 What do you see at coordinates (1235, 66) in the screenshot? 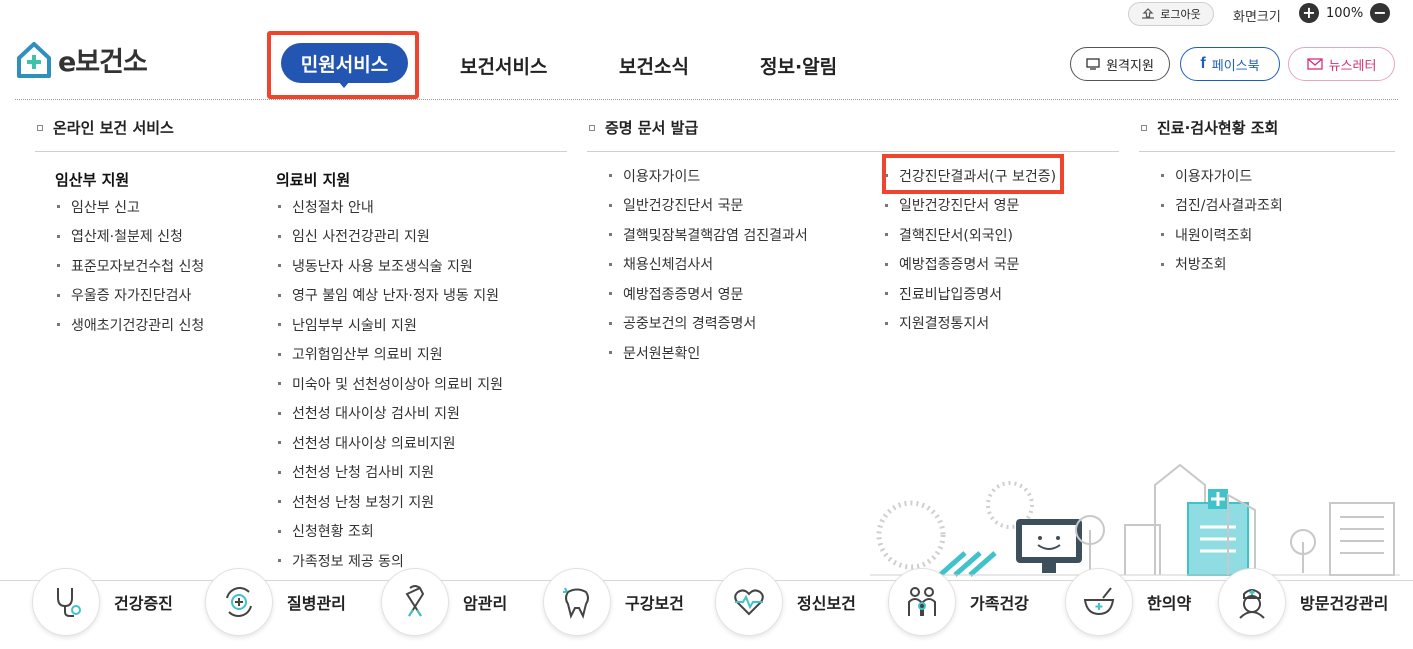
I see `facebook-label: 페이스북` at bounding box center [1235, 66].